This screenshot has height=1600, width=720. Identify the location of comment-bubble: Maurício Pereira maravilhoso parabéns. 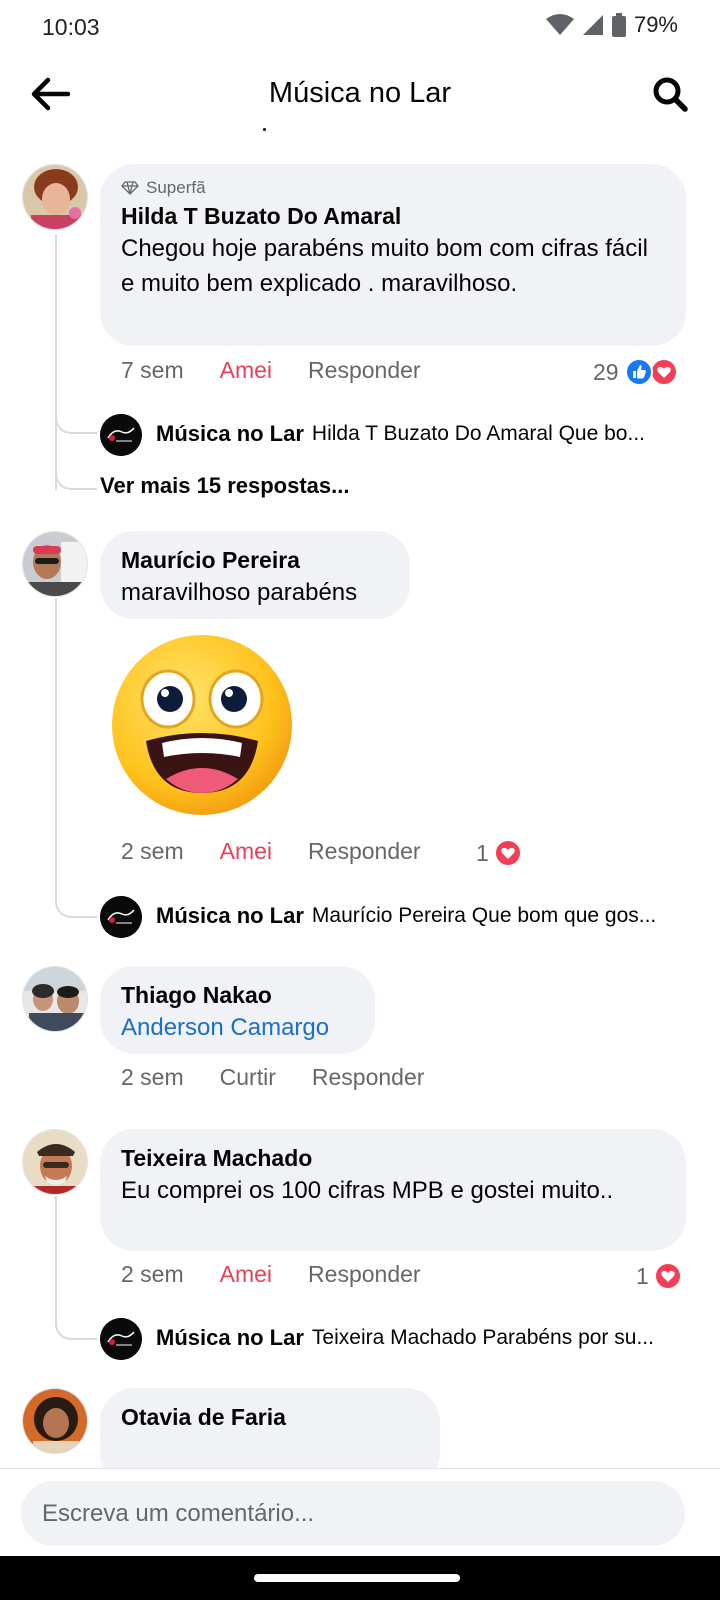
(255, 575).